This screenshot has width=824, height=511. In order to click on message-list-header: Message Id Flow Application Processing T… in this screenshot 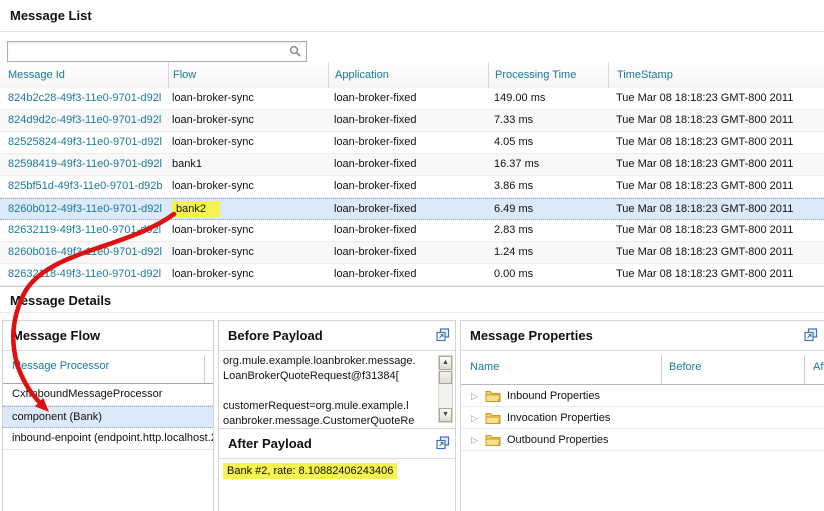, I will do `click(412, 75)`.